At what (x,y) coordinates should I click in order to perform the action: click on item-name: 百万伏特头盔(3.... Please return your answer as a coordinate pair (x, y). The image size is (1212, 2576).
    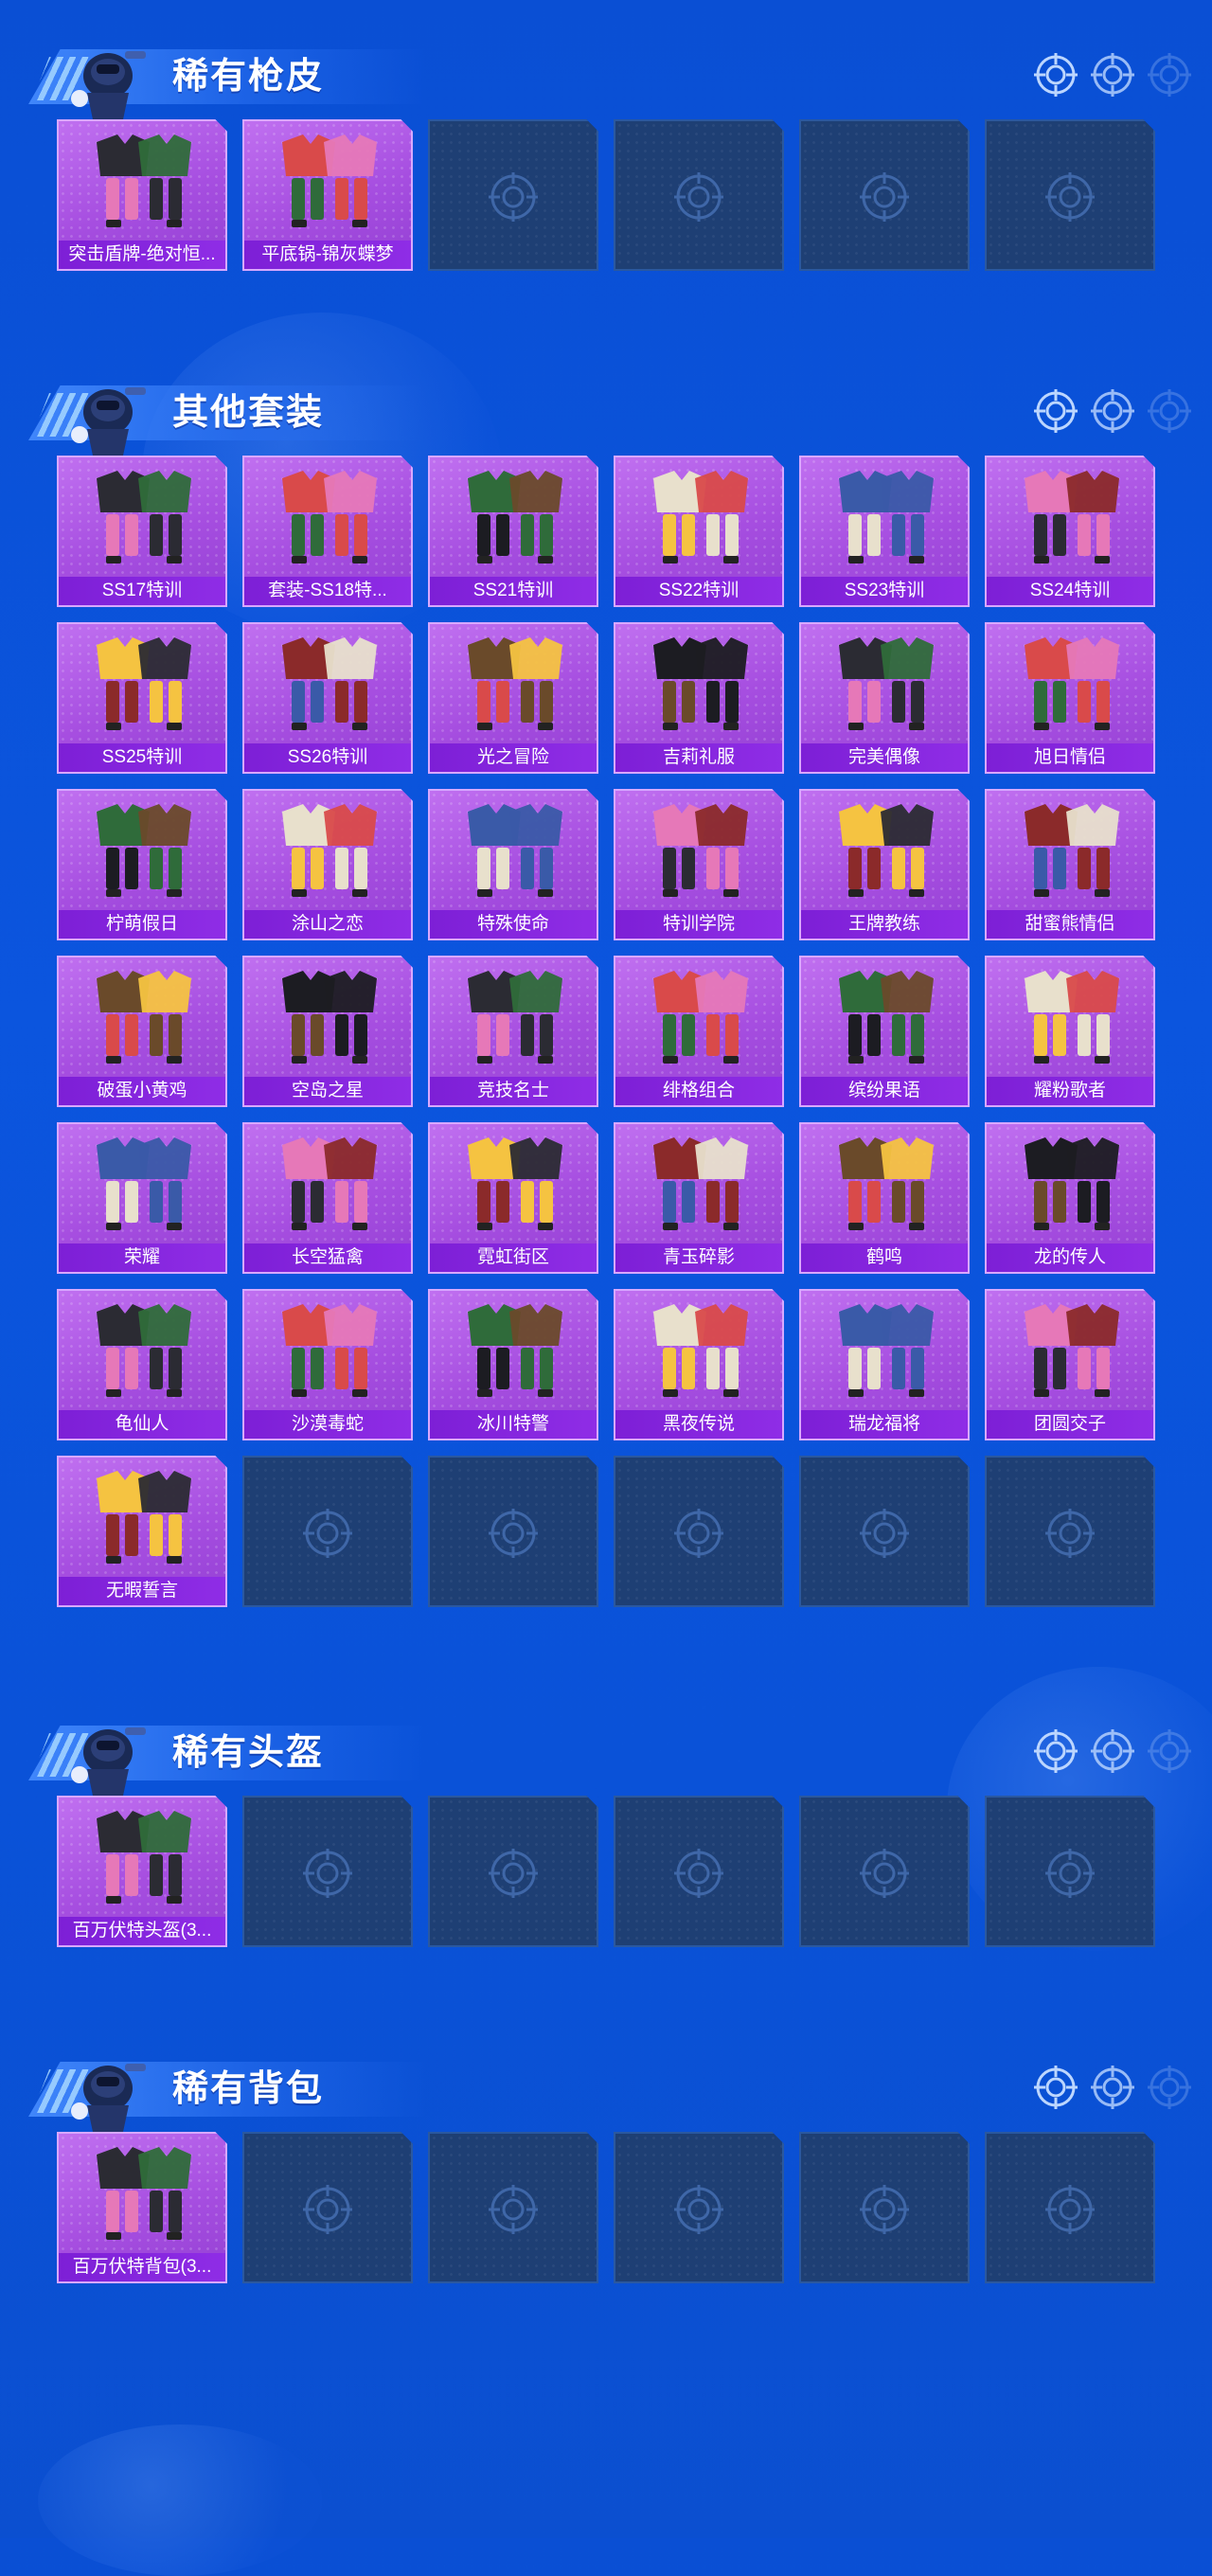
    Looking at the image, I should click on (142, 1931).